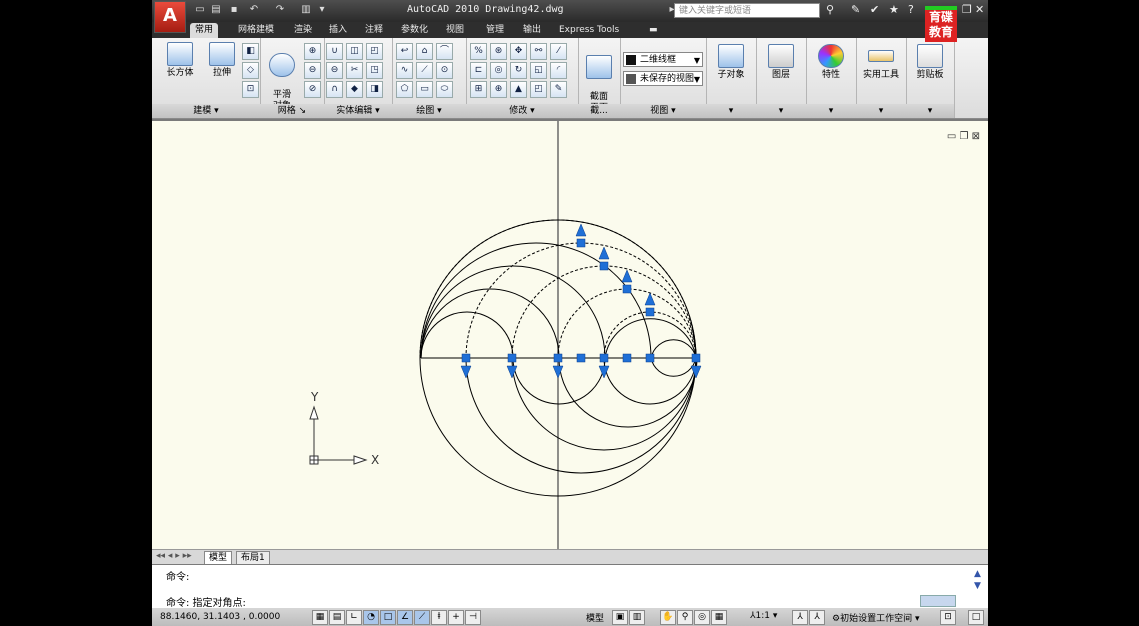 The image size is (1139, 626). What do you see at coordinates (881, 62) in the screenshot?
I see `utilities-button: 实用工具` at bounding box center [881, 62].